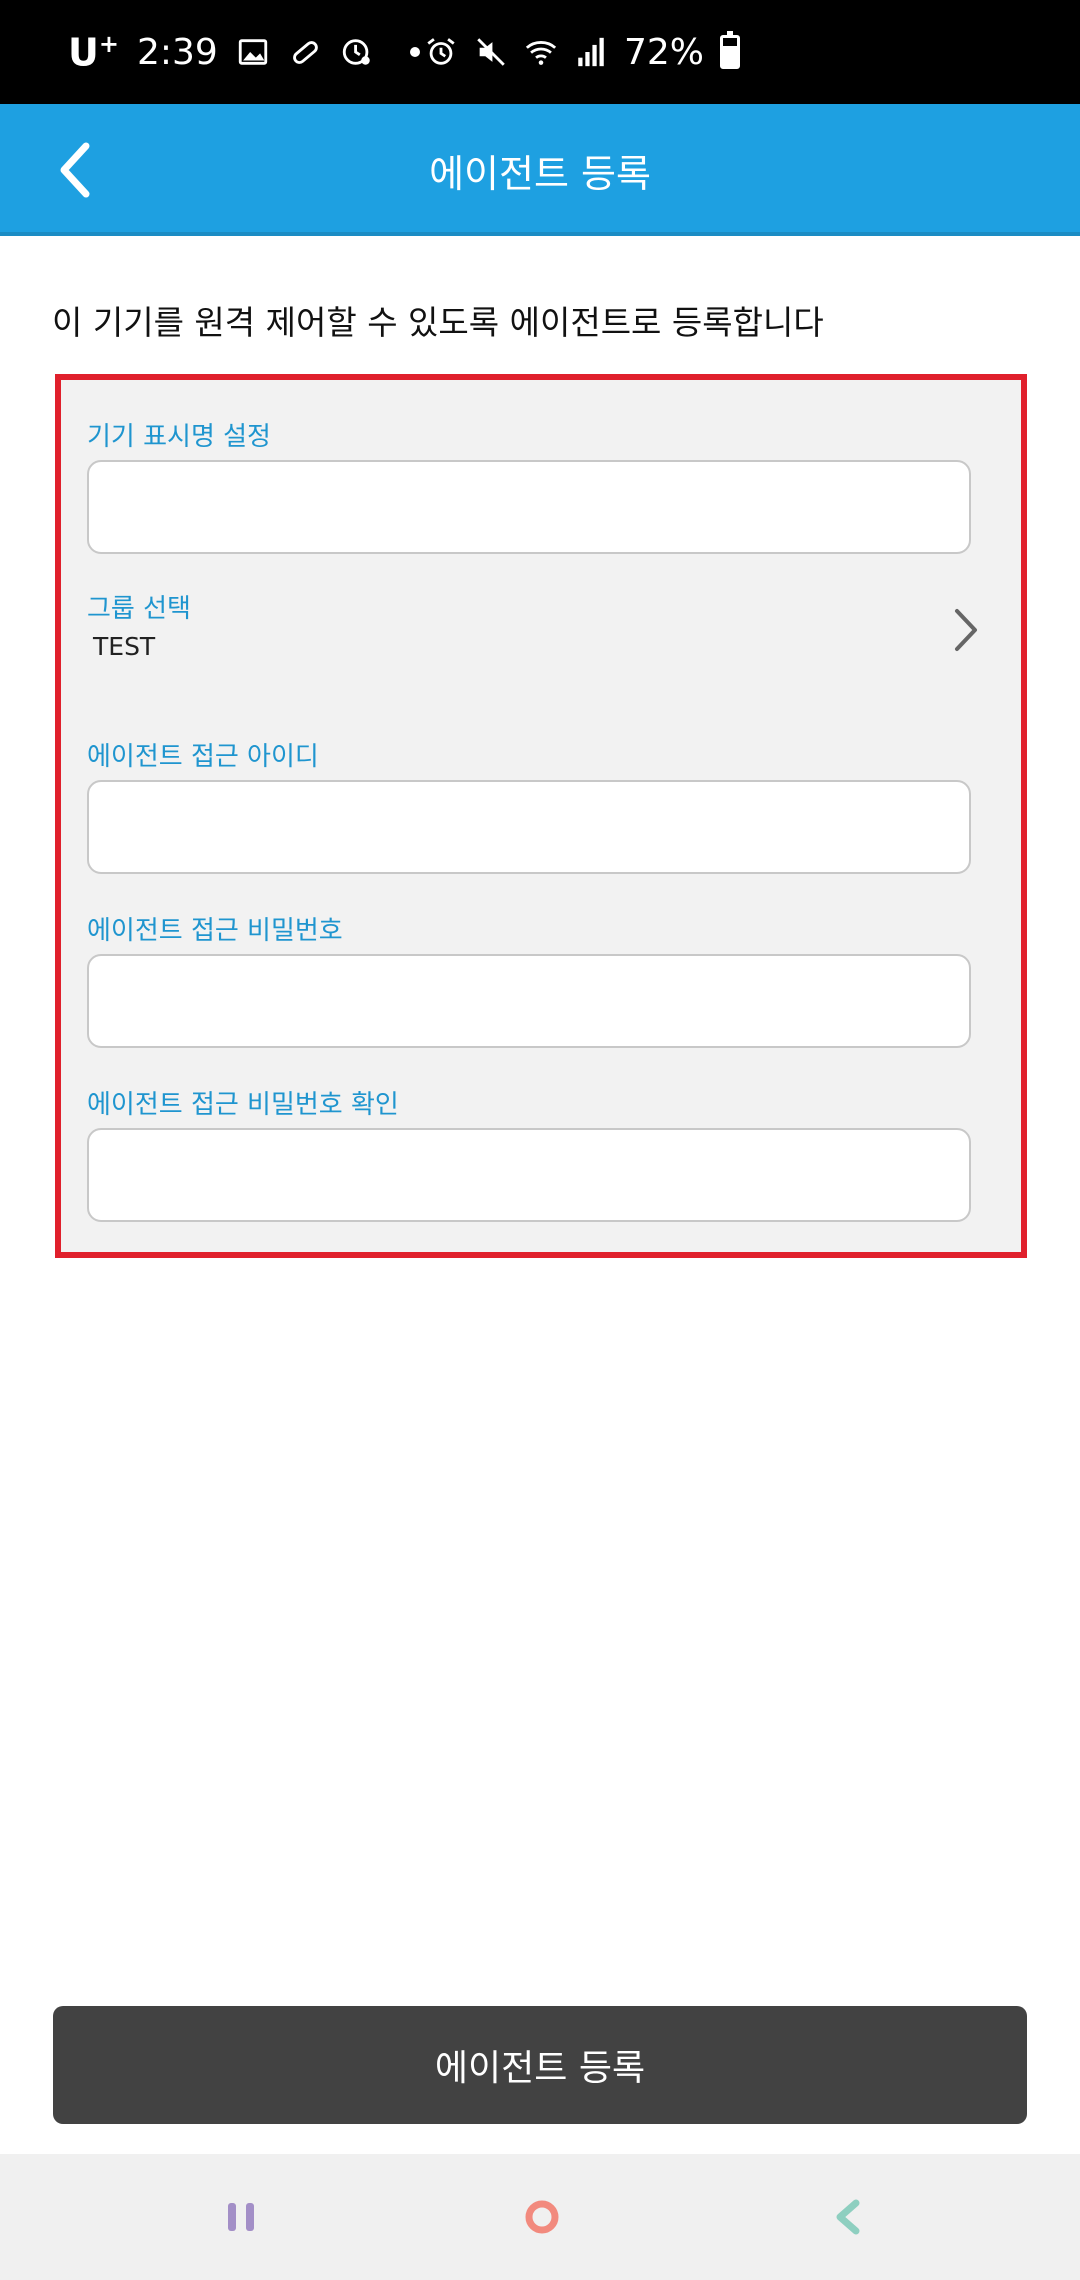  I want to click on signal-icon, so click(591, 52).